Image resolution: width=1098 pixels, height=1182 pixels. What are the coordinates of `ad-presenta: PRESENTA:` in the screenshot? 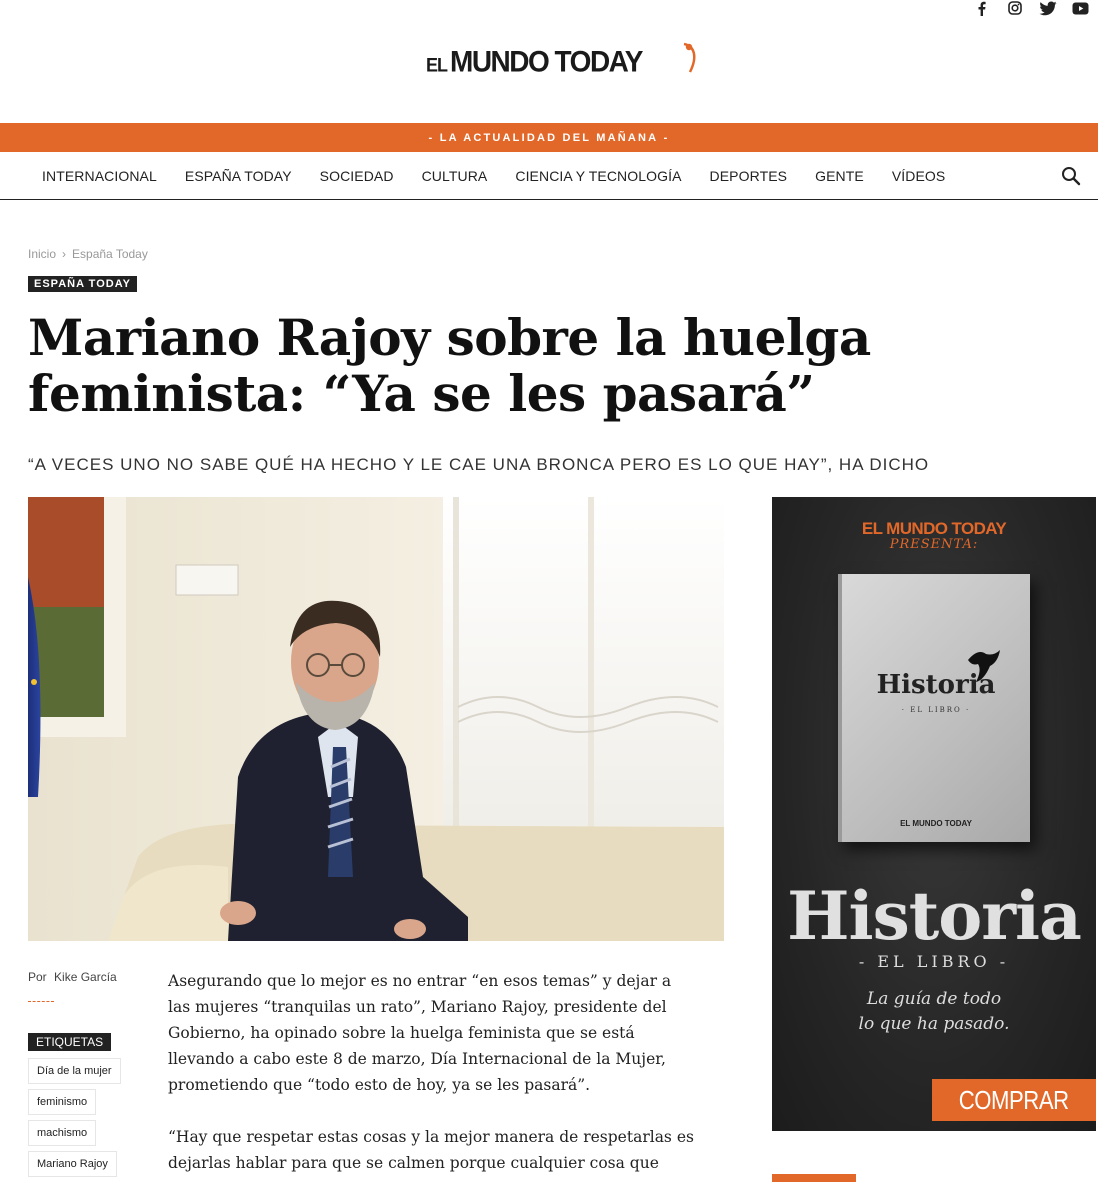 It's located at (934, 544).